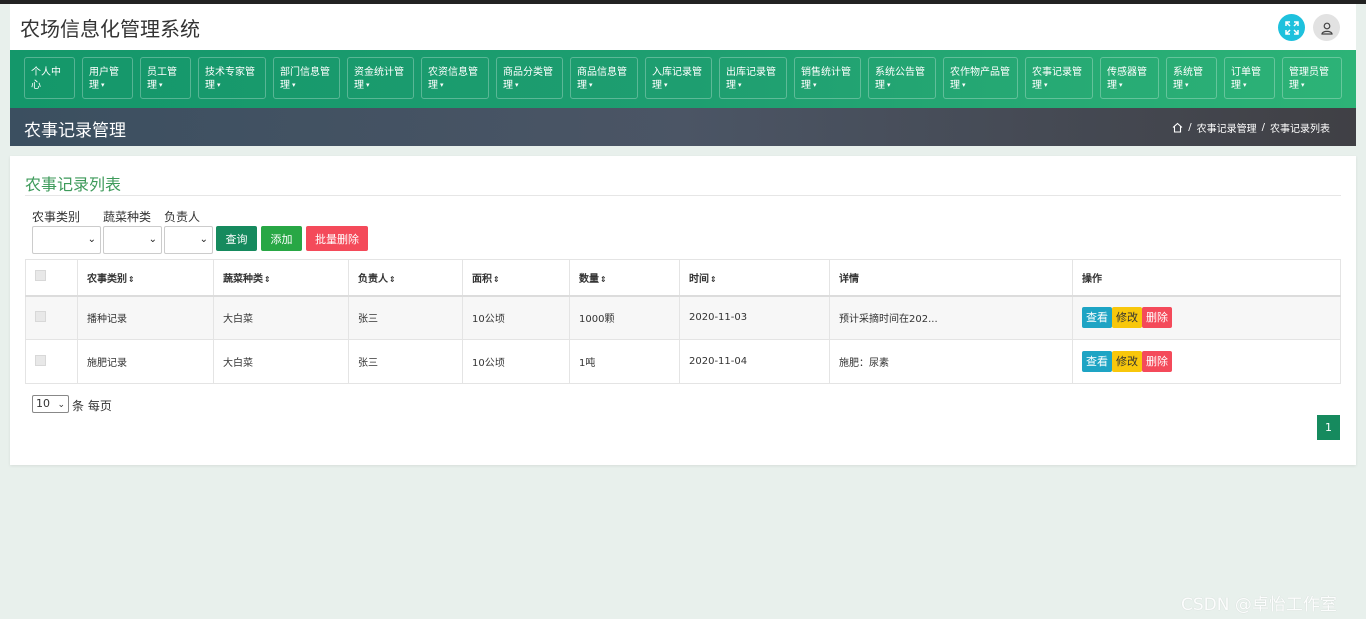 The height and width of the screenshot is (619, 1366). Describe the element at coordinates (405, 278) in the screenshot. I see `column-header: 负责人⇕` at that location.